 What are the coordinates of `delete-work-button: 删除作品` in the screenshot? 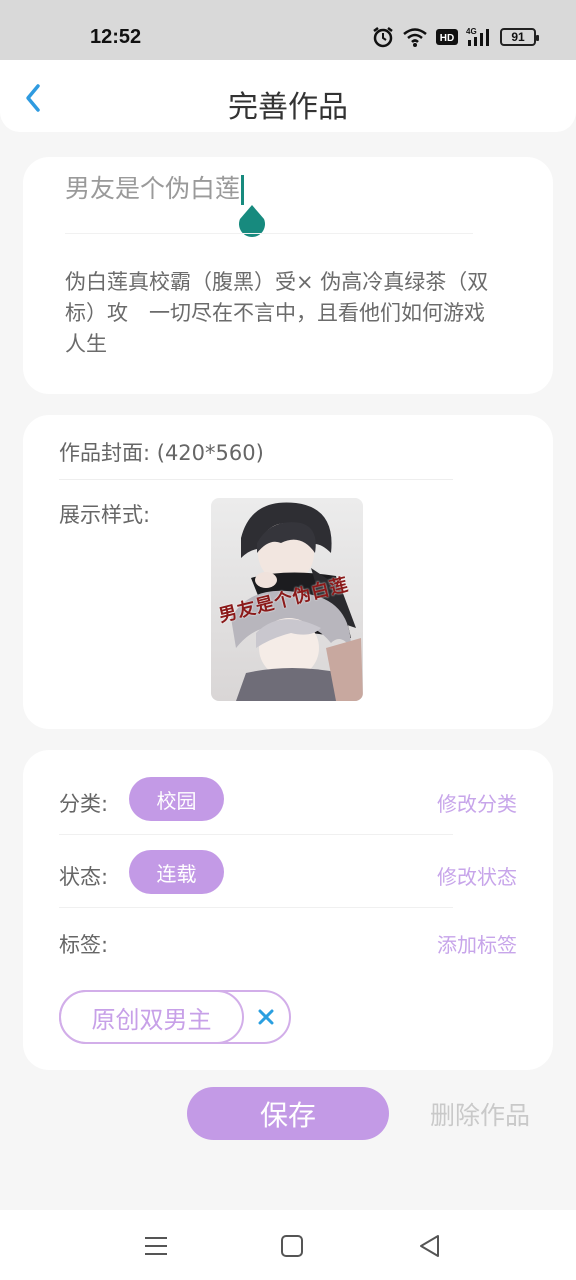 It's located at (480, 1114).